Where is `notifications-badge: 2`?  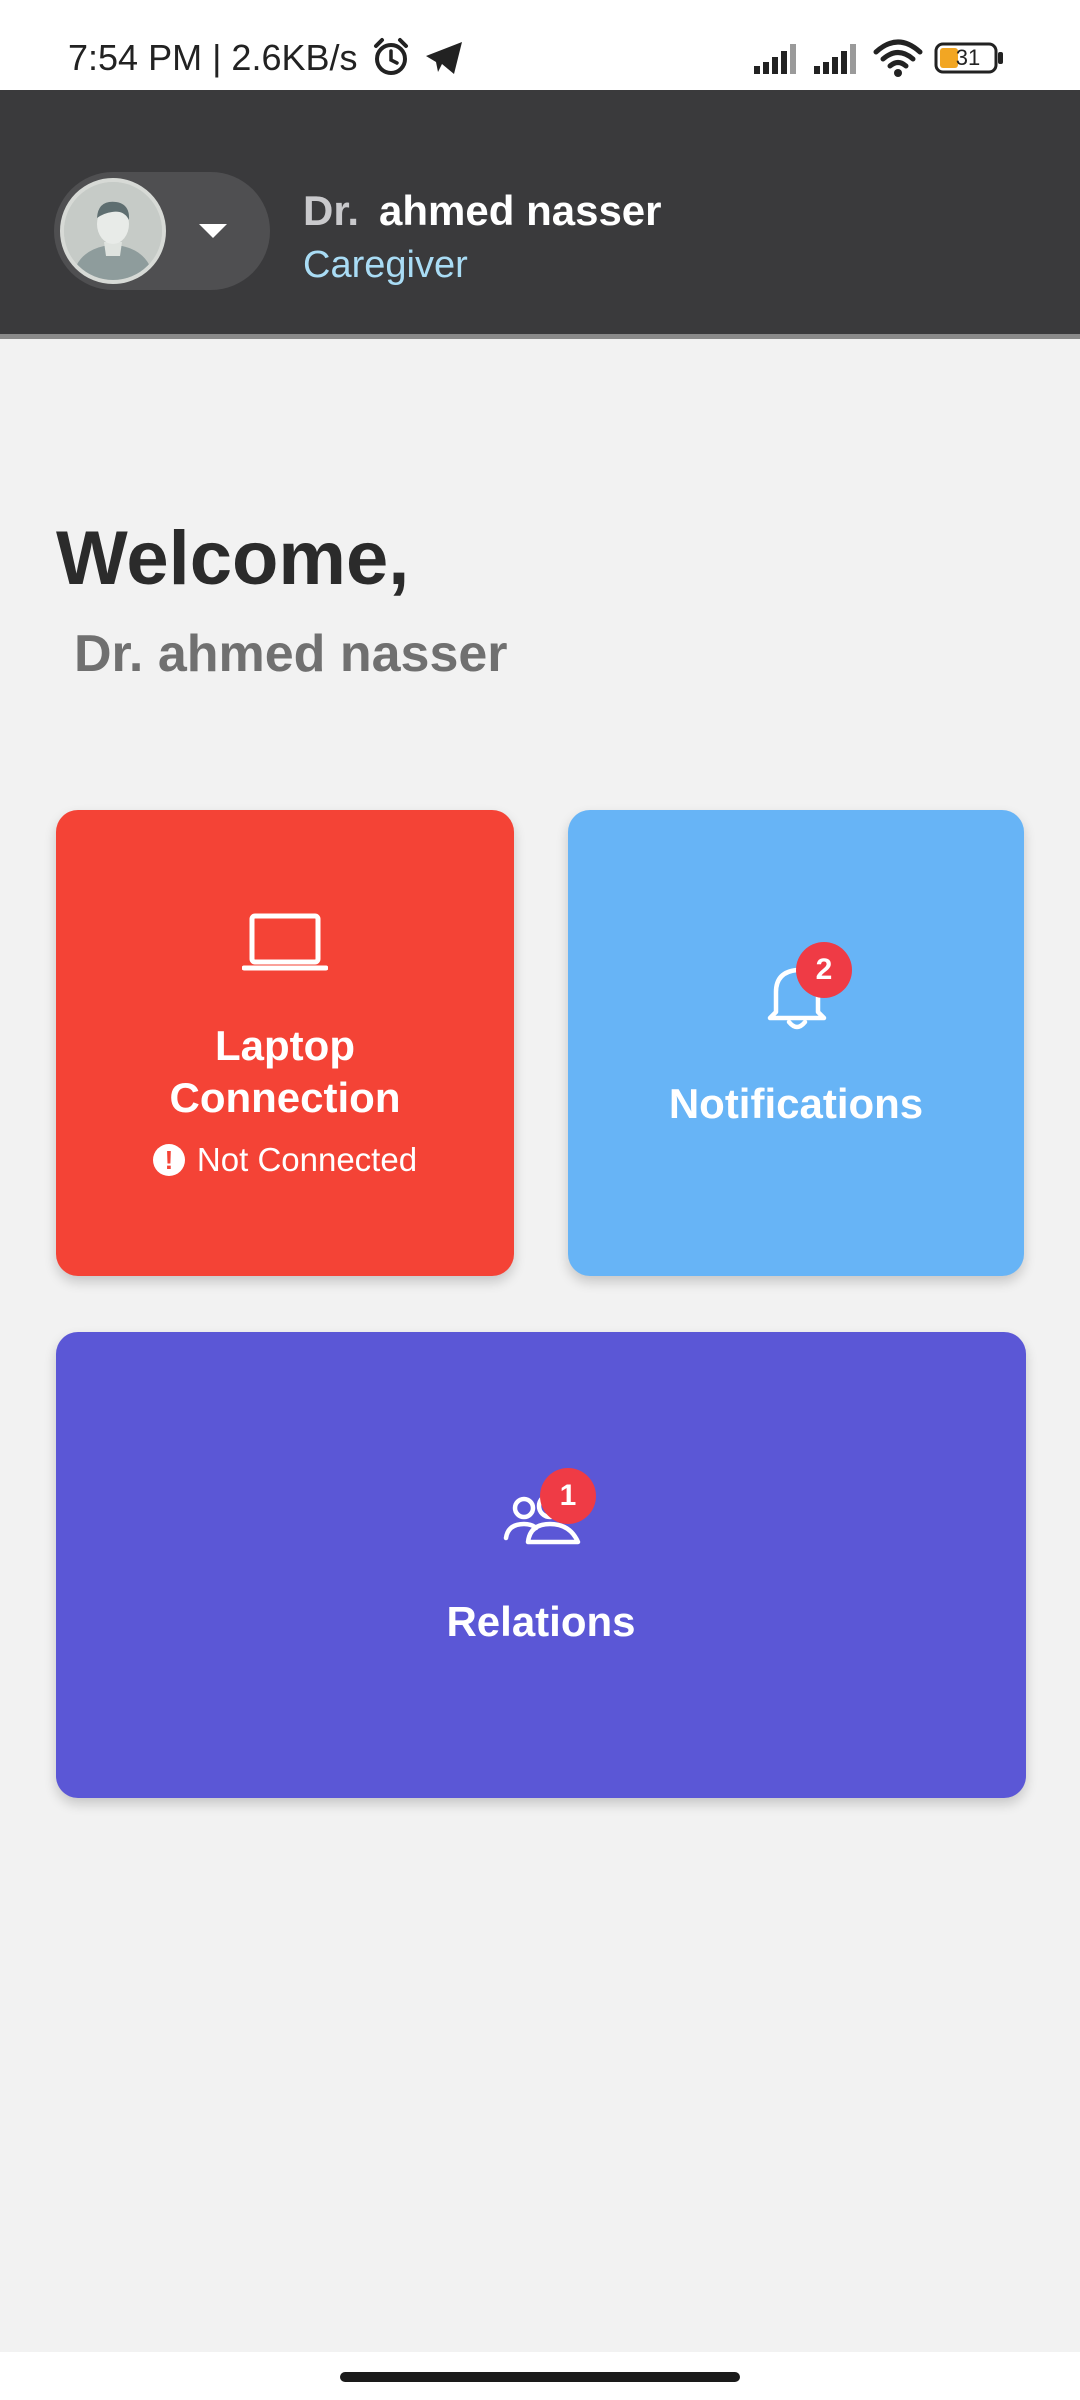
notifications-badge: 2 is located at coordinates (824, 970).